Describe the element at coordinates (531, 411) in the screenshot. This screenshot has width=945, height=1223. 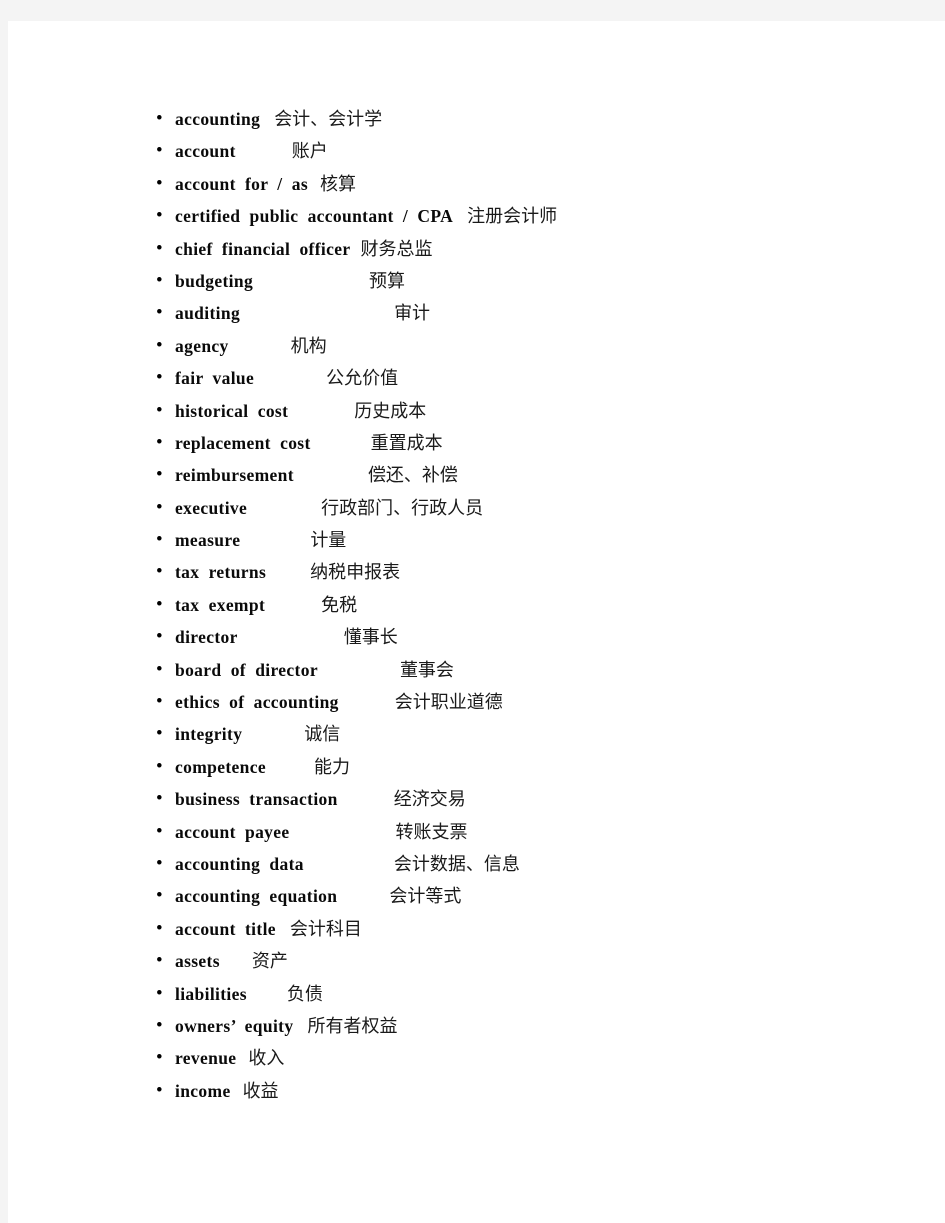
I see `list-item: • historical cost 历史成本` at that location.